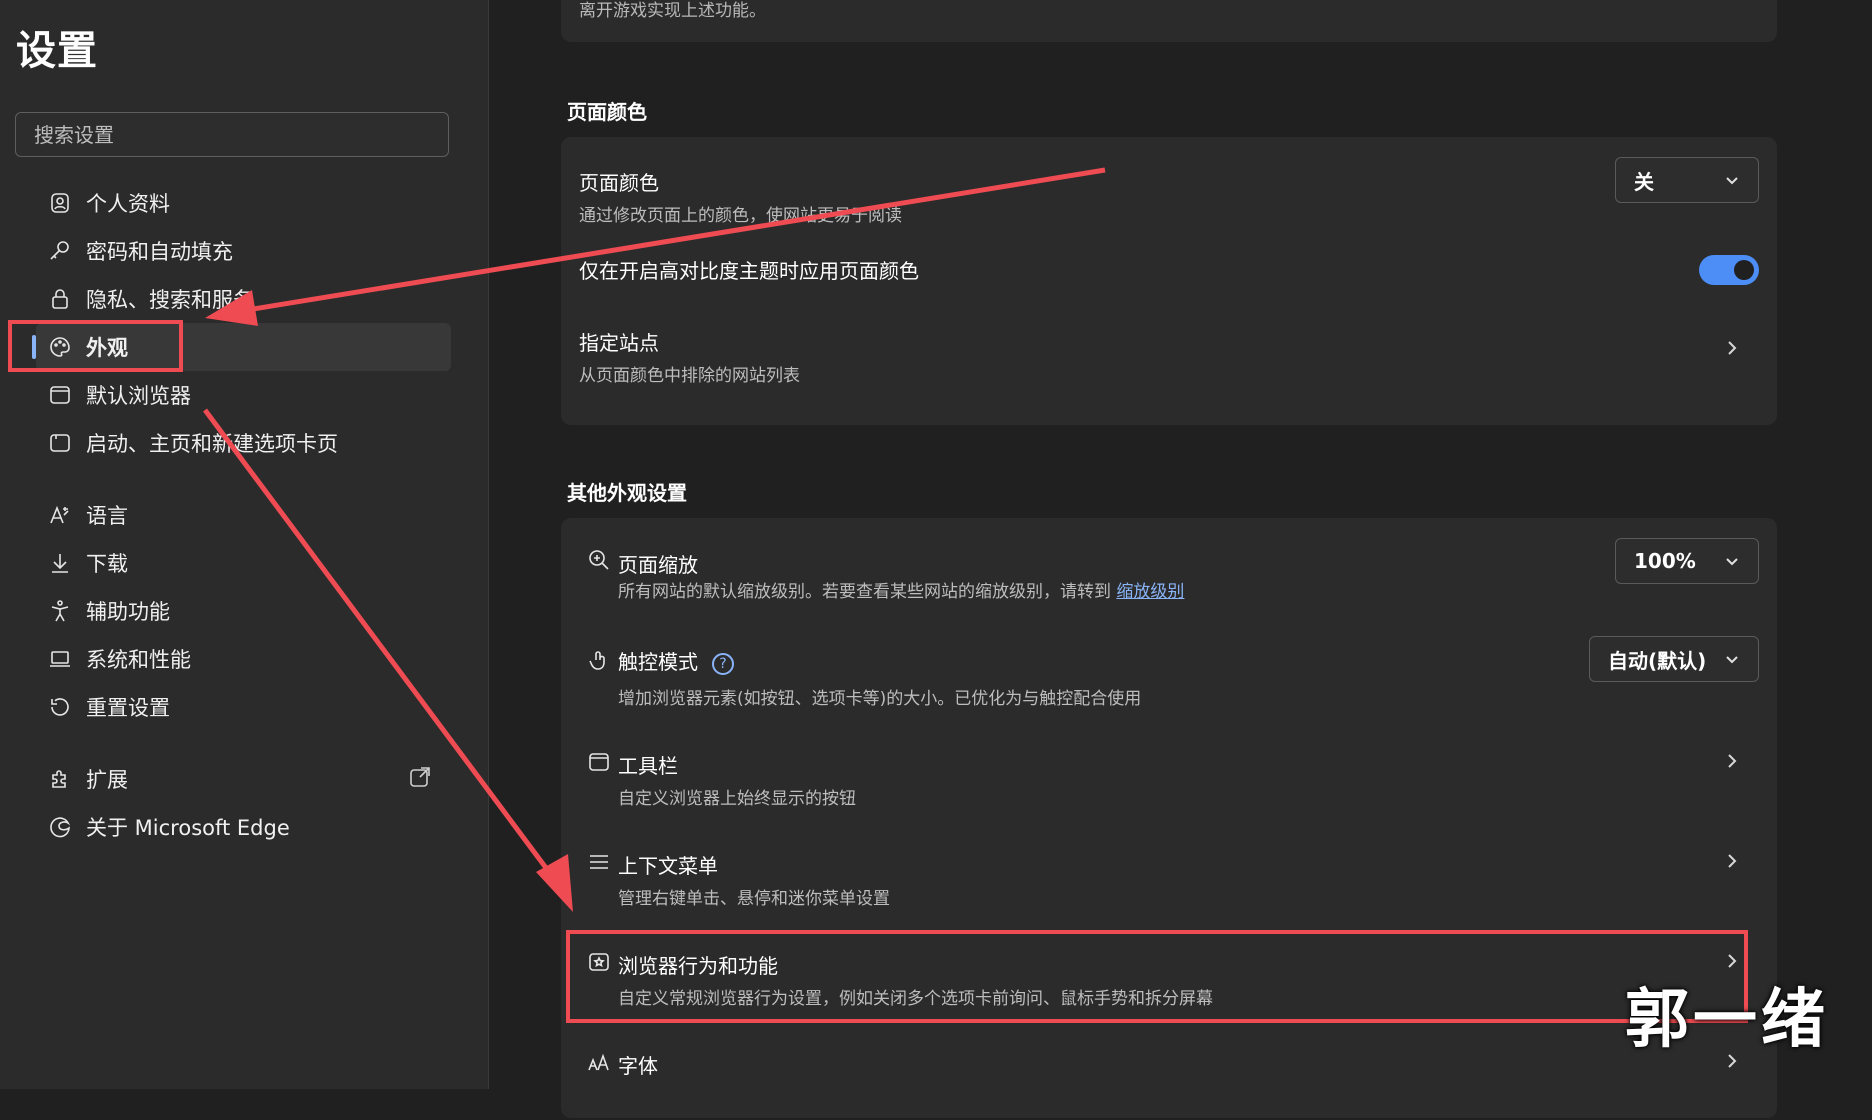 This screenshot has width=1872, height=1120. Describe the element at coordinates (107, 516) in the screenshot. I see `sidebar-item-label: 语言` at that location.